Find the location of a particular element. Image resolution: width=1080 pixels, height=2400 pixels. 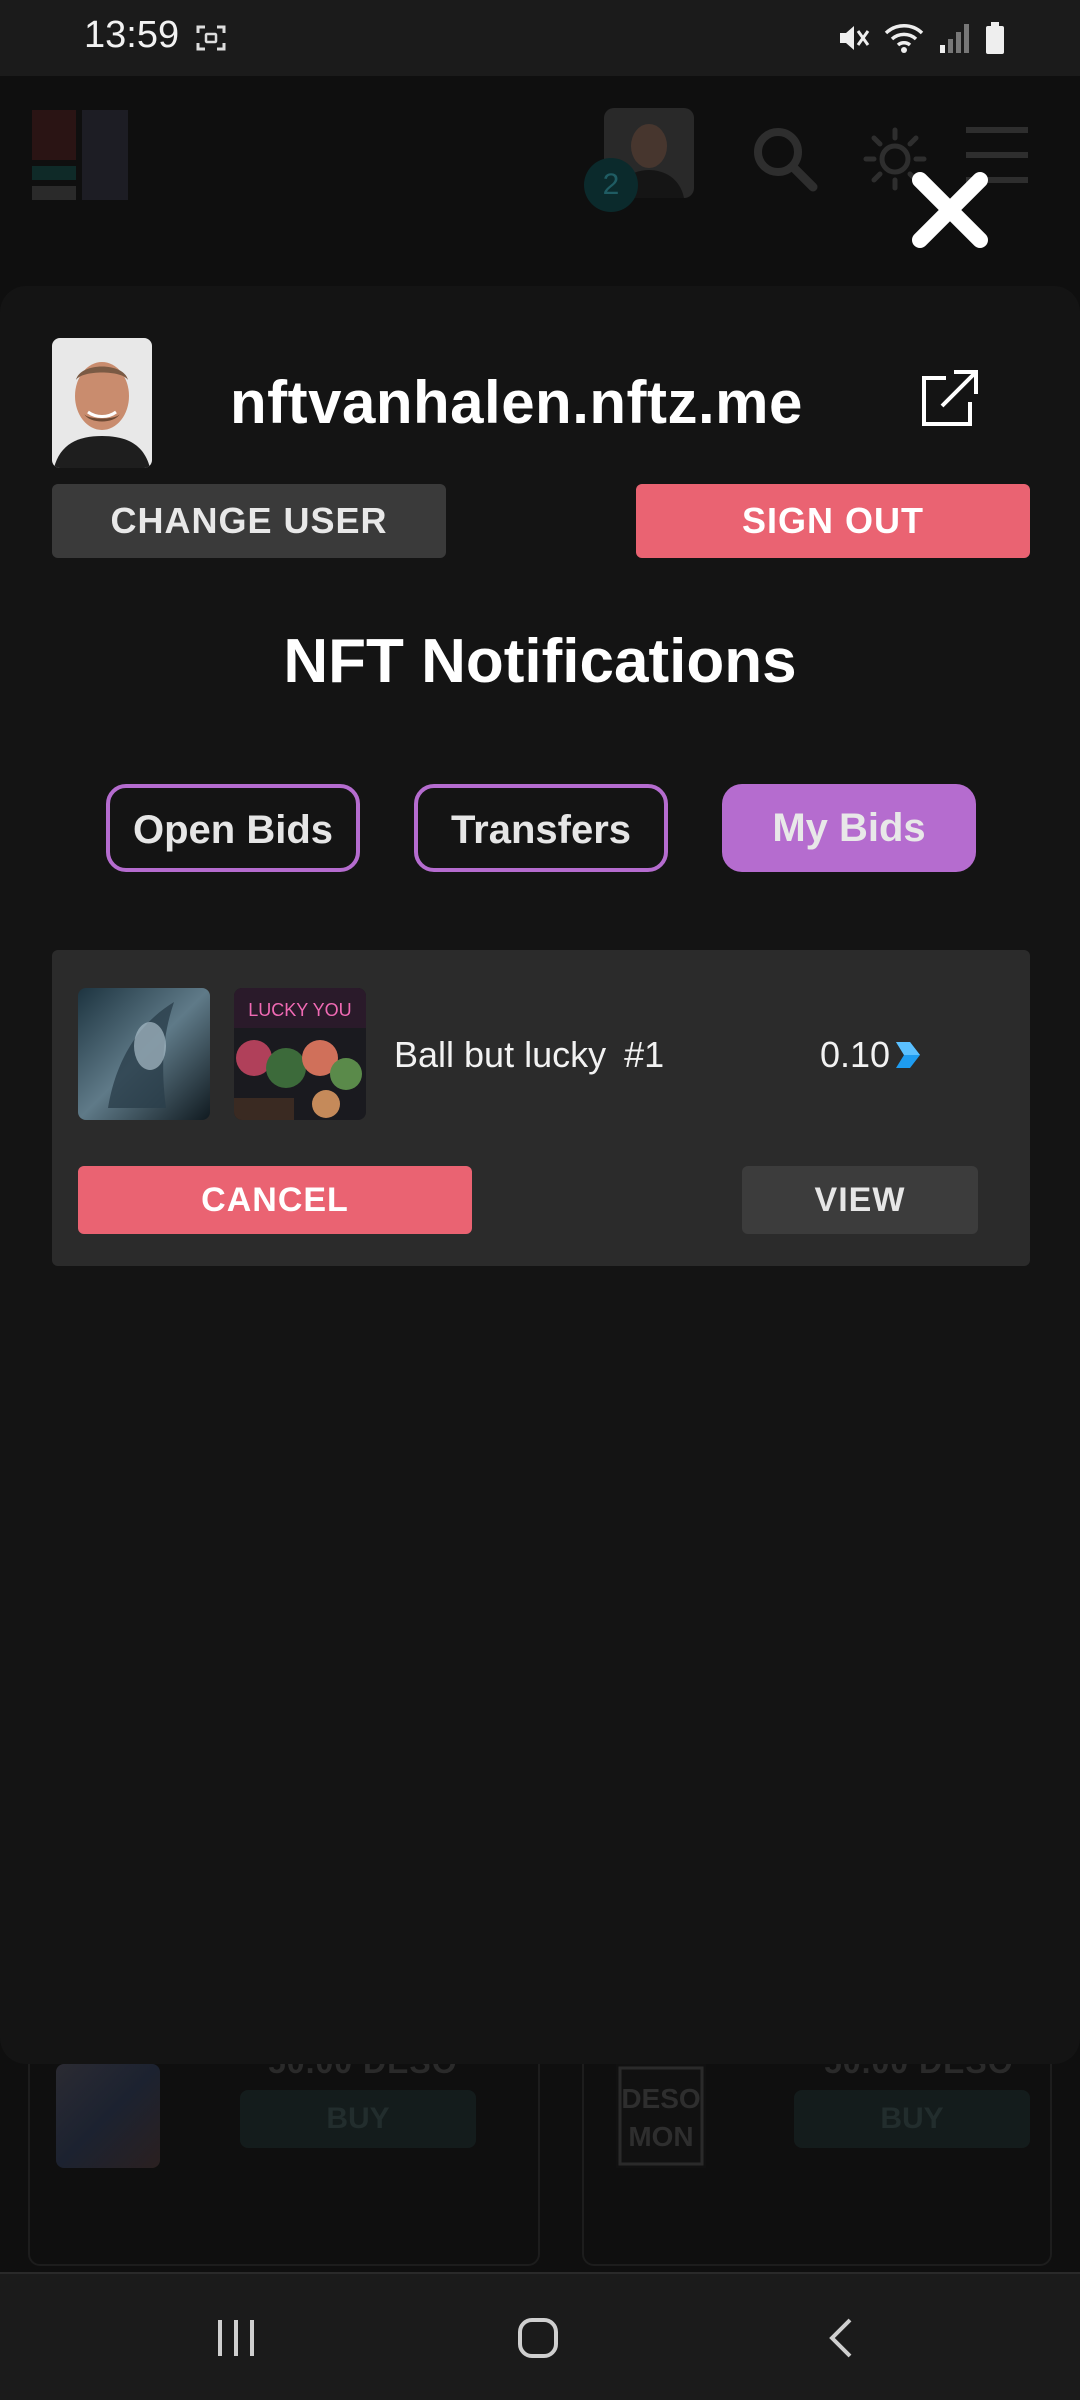

deso-mon-logo: DESO MON is located at coordinates (661, 2116).